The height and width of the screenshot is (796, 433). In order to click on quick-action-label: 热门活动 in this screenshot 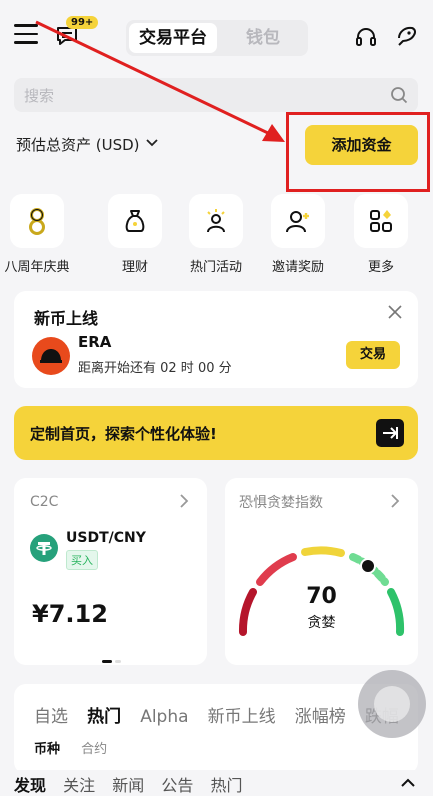, I will do `click(215, 267)`.